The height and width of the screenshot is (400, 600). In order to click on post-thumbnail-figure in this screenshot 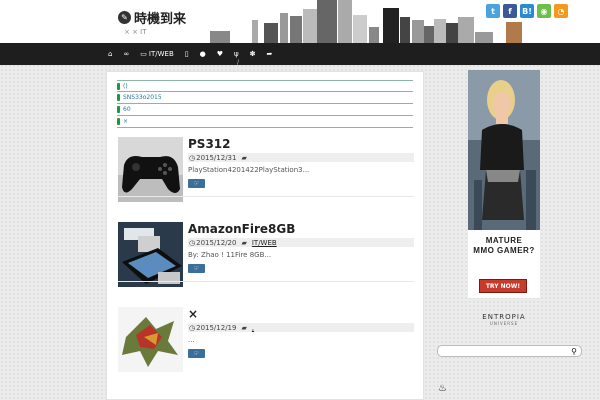, I will do `click(150, 339)`.